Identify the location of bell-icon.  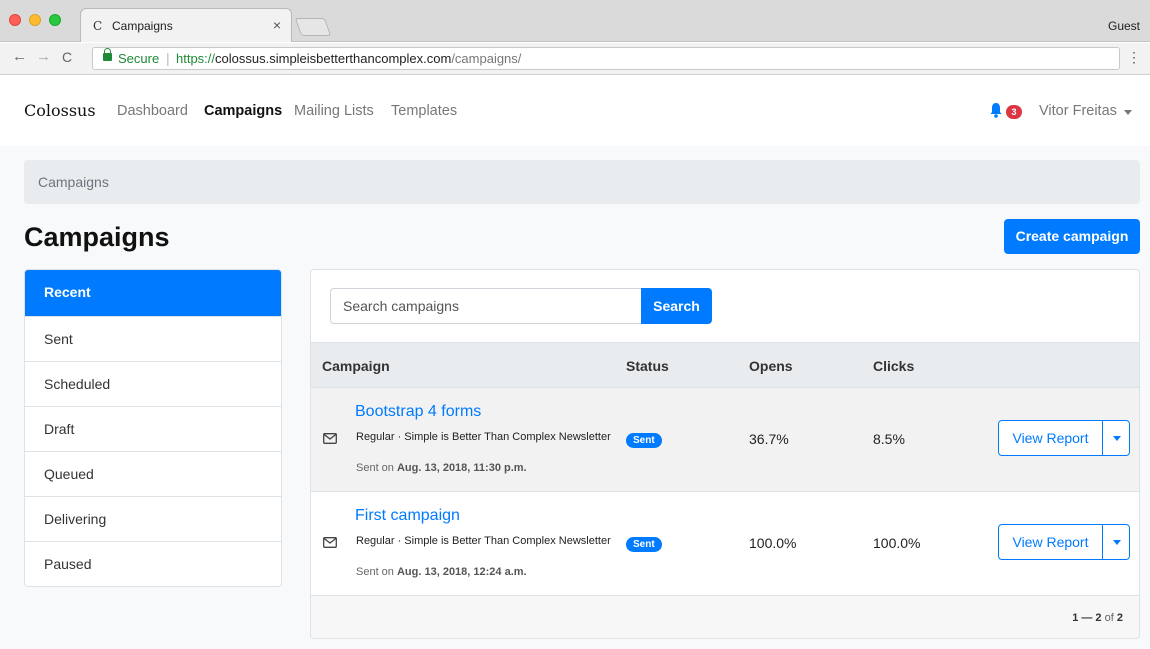
(996, 110).